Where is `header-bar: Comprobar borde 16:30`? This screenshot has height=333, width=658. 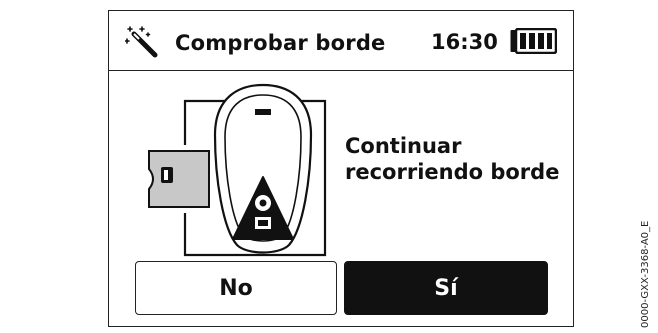
header-bar: Comprobar borde 16:30 is located at coordinates (341, 41).